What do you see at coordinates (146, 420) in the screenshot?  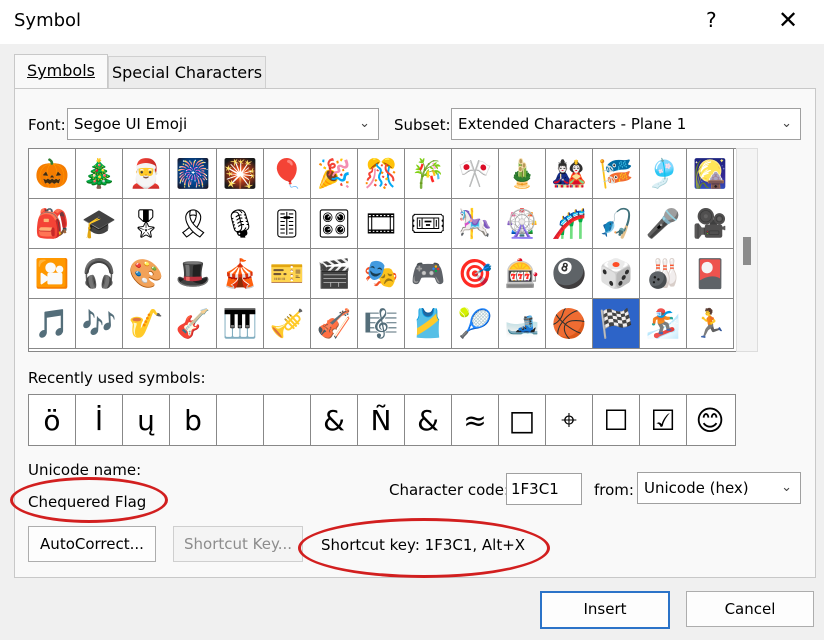 I see `recent-symbol-cell: ų` at bounding box center [146, 420].